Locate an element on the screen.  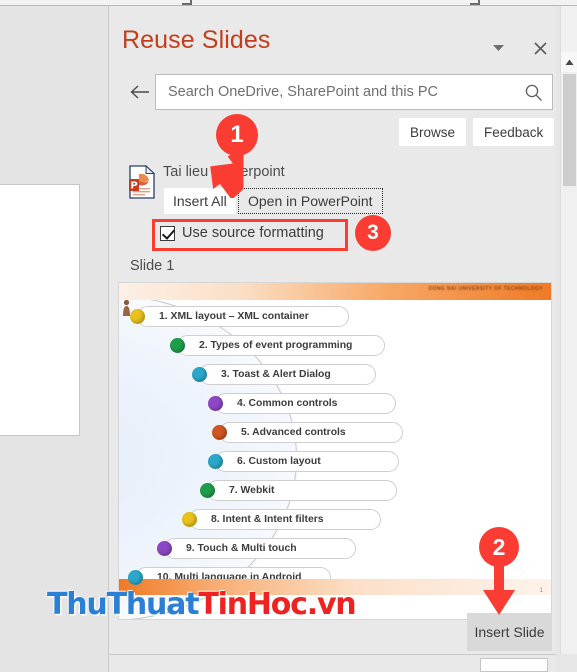
thumb-topic-item: 2. Types of event programming is located at coordinates (335, 345).